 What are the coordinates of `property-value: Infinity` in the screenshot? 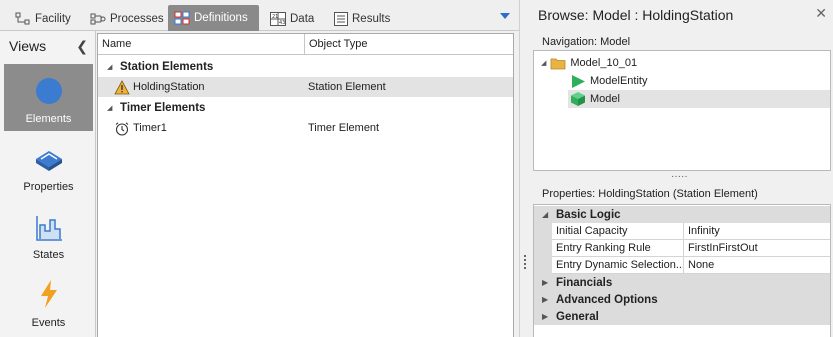 It's located at (757, 231).